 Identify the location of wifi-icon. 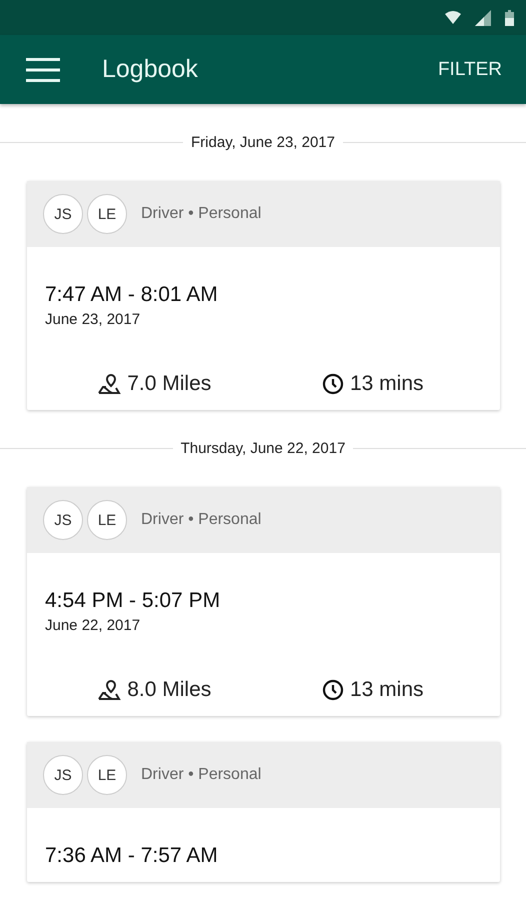
(453, 17).